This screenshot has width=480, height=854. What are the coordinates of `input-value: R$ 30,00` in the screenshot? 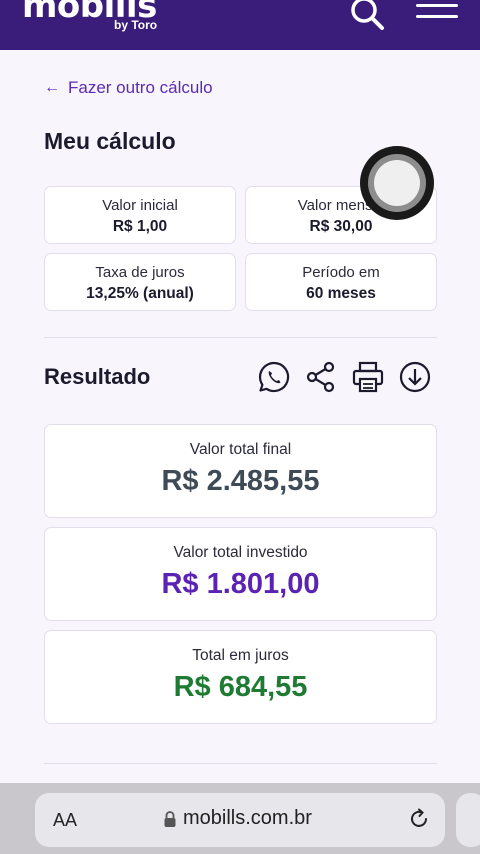 It's located at (341, 226).